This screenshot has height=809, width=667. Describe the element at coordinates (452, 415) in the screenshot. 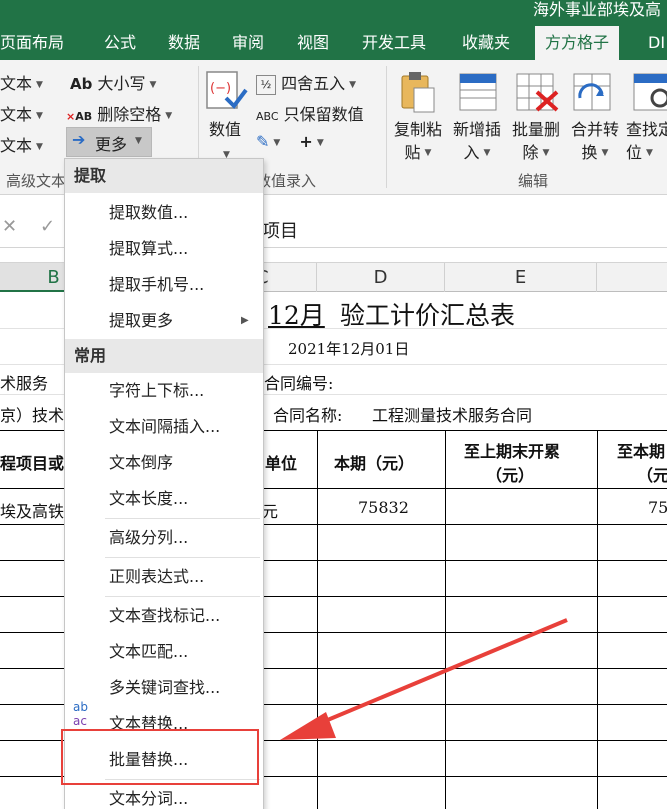

I see `contract-name: 工程测量技术服务合同` at that location.